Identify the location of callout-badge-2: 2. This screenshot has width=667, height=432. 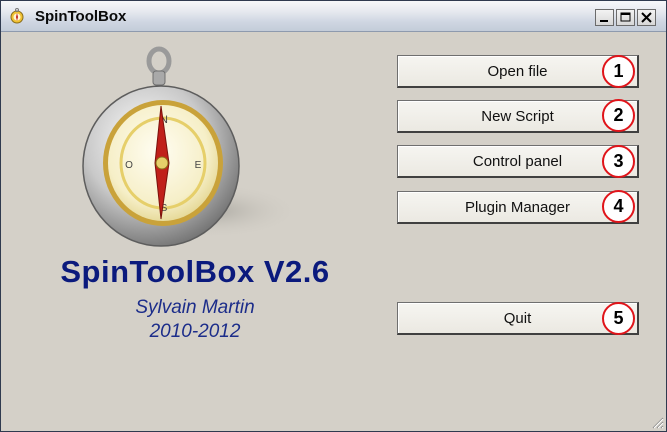
(618, 115).